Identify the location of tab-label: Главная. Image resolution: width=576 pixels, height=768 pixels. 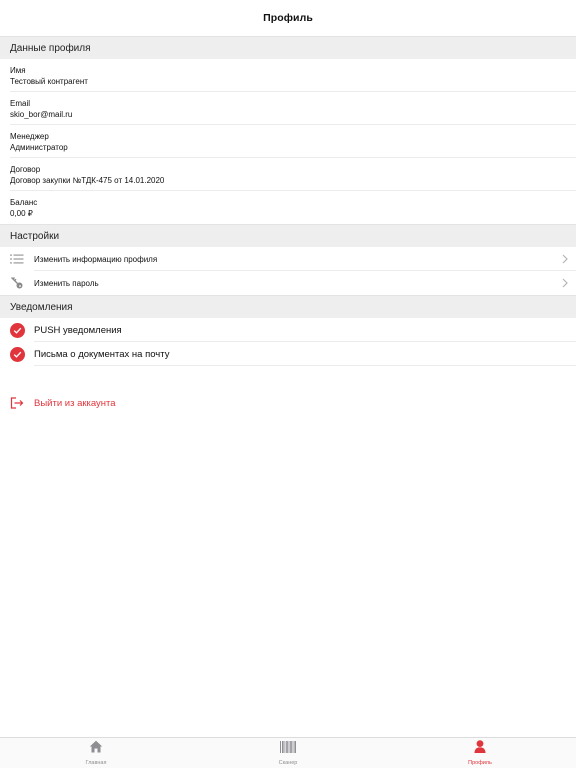
(96, 763).